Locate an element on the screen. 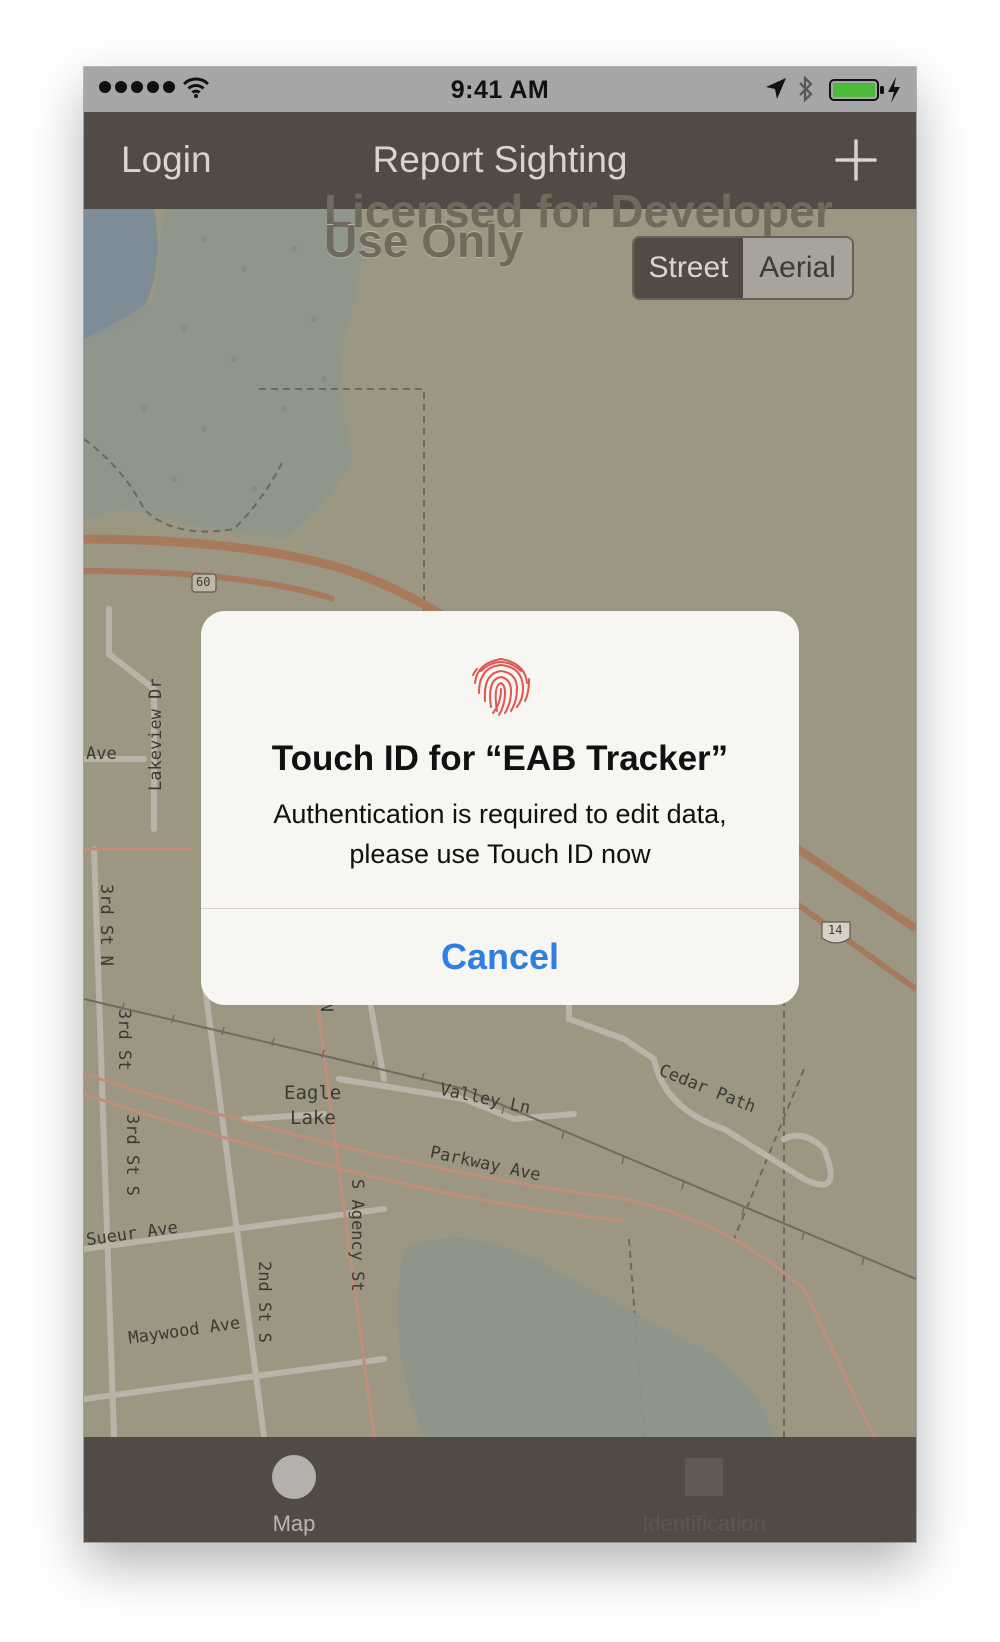  plus-icon is located at coordinates (856, 160).